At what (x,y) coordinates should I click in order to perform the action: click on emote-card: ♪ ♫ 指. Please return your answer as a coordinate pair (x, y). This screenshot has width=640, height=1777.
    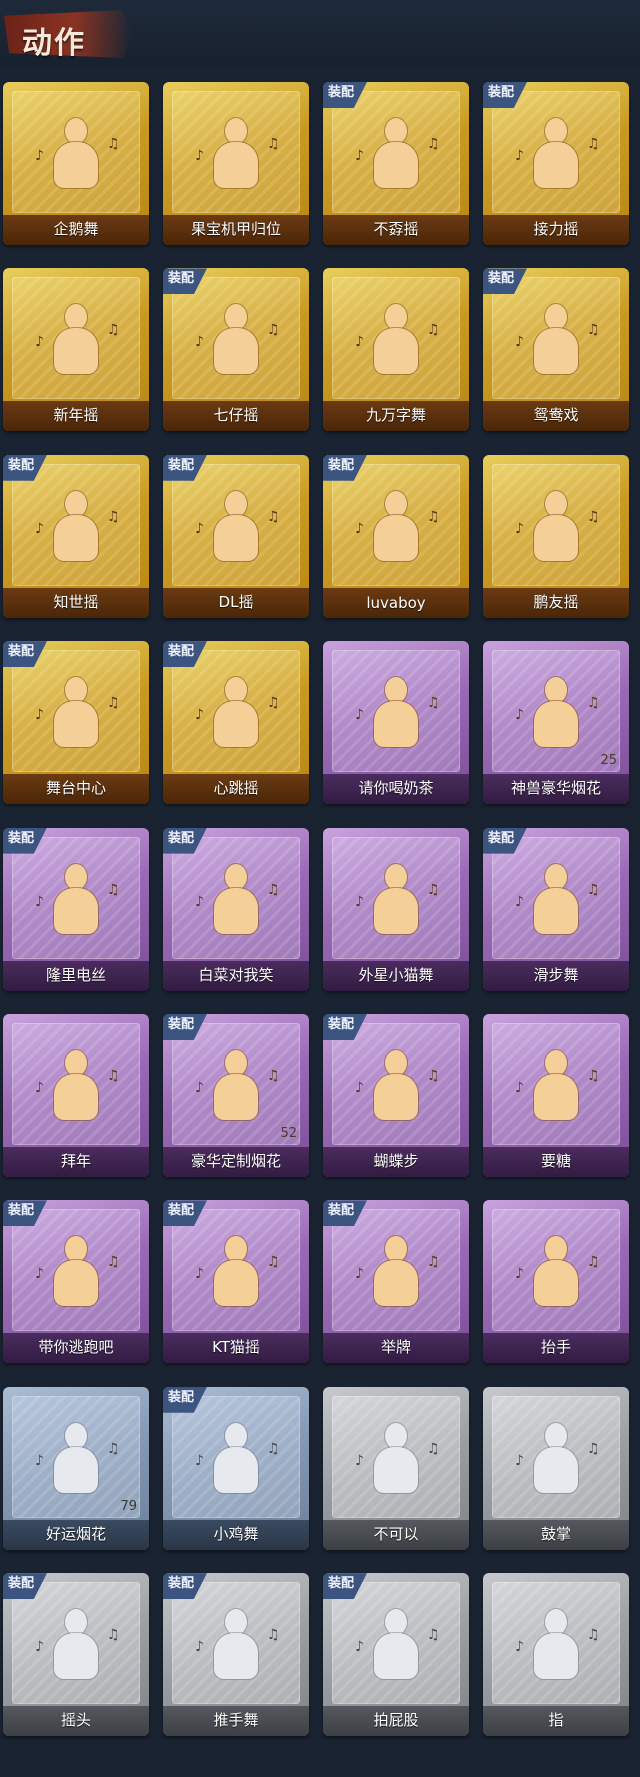
    Looking at the image, I should click on (556, 1655).